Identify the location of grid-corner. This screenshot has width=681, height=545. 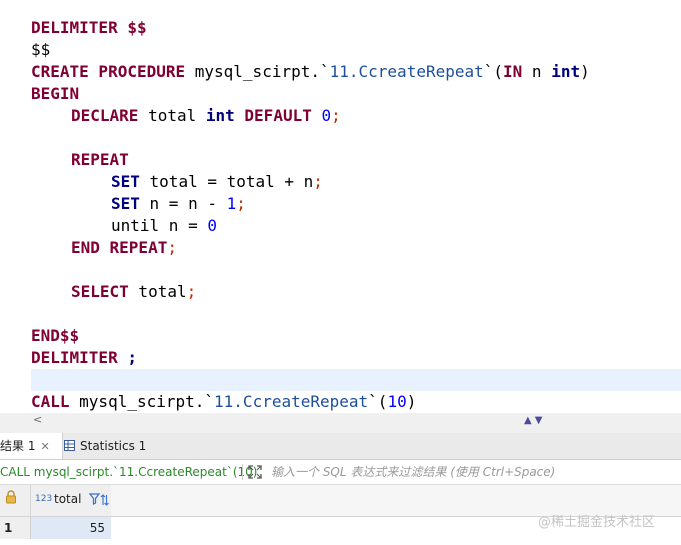
(15, 501).